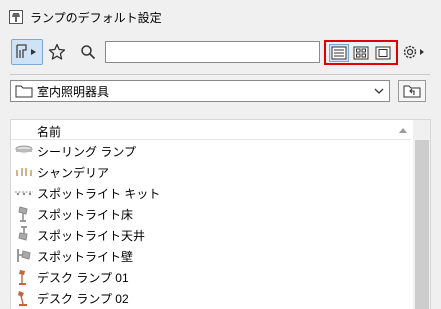 The height and width of the screenshot is (309, 441). Describe the element at coordinates (211, 150) in the screenshot. I see `list-item: シーリング ランプ` at that location.